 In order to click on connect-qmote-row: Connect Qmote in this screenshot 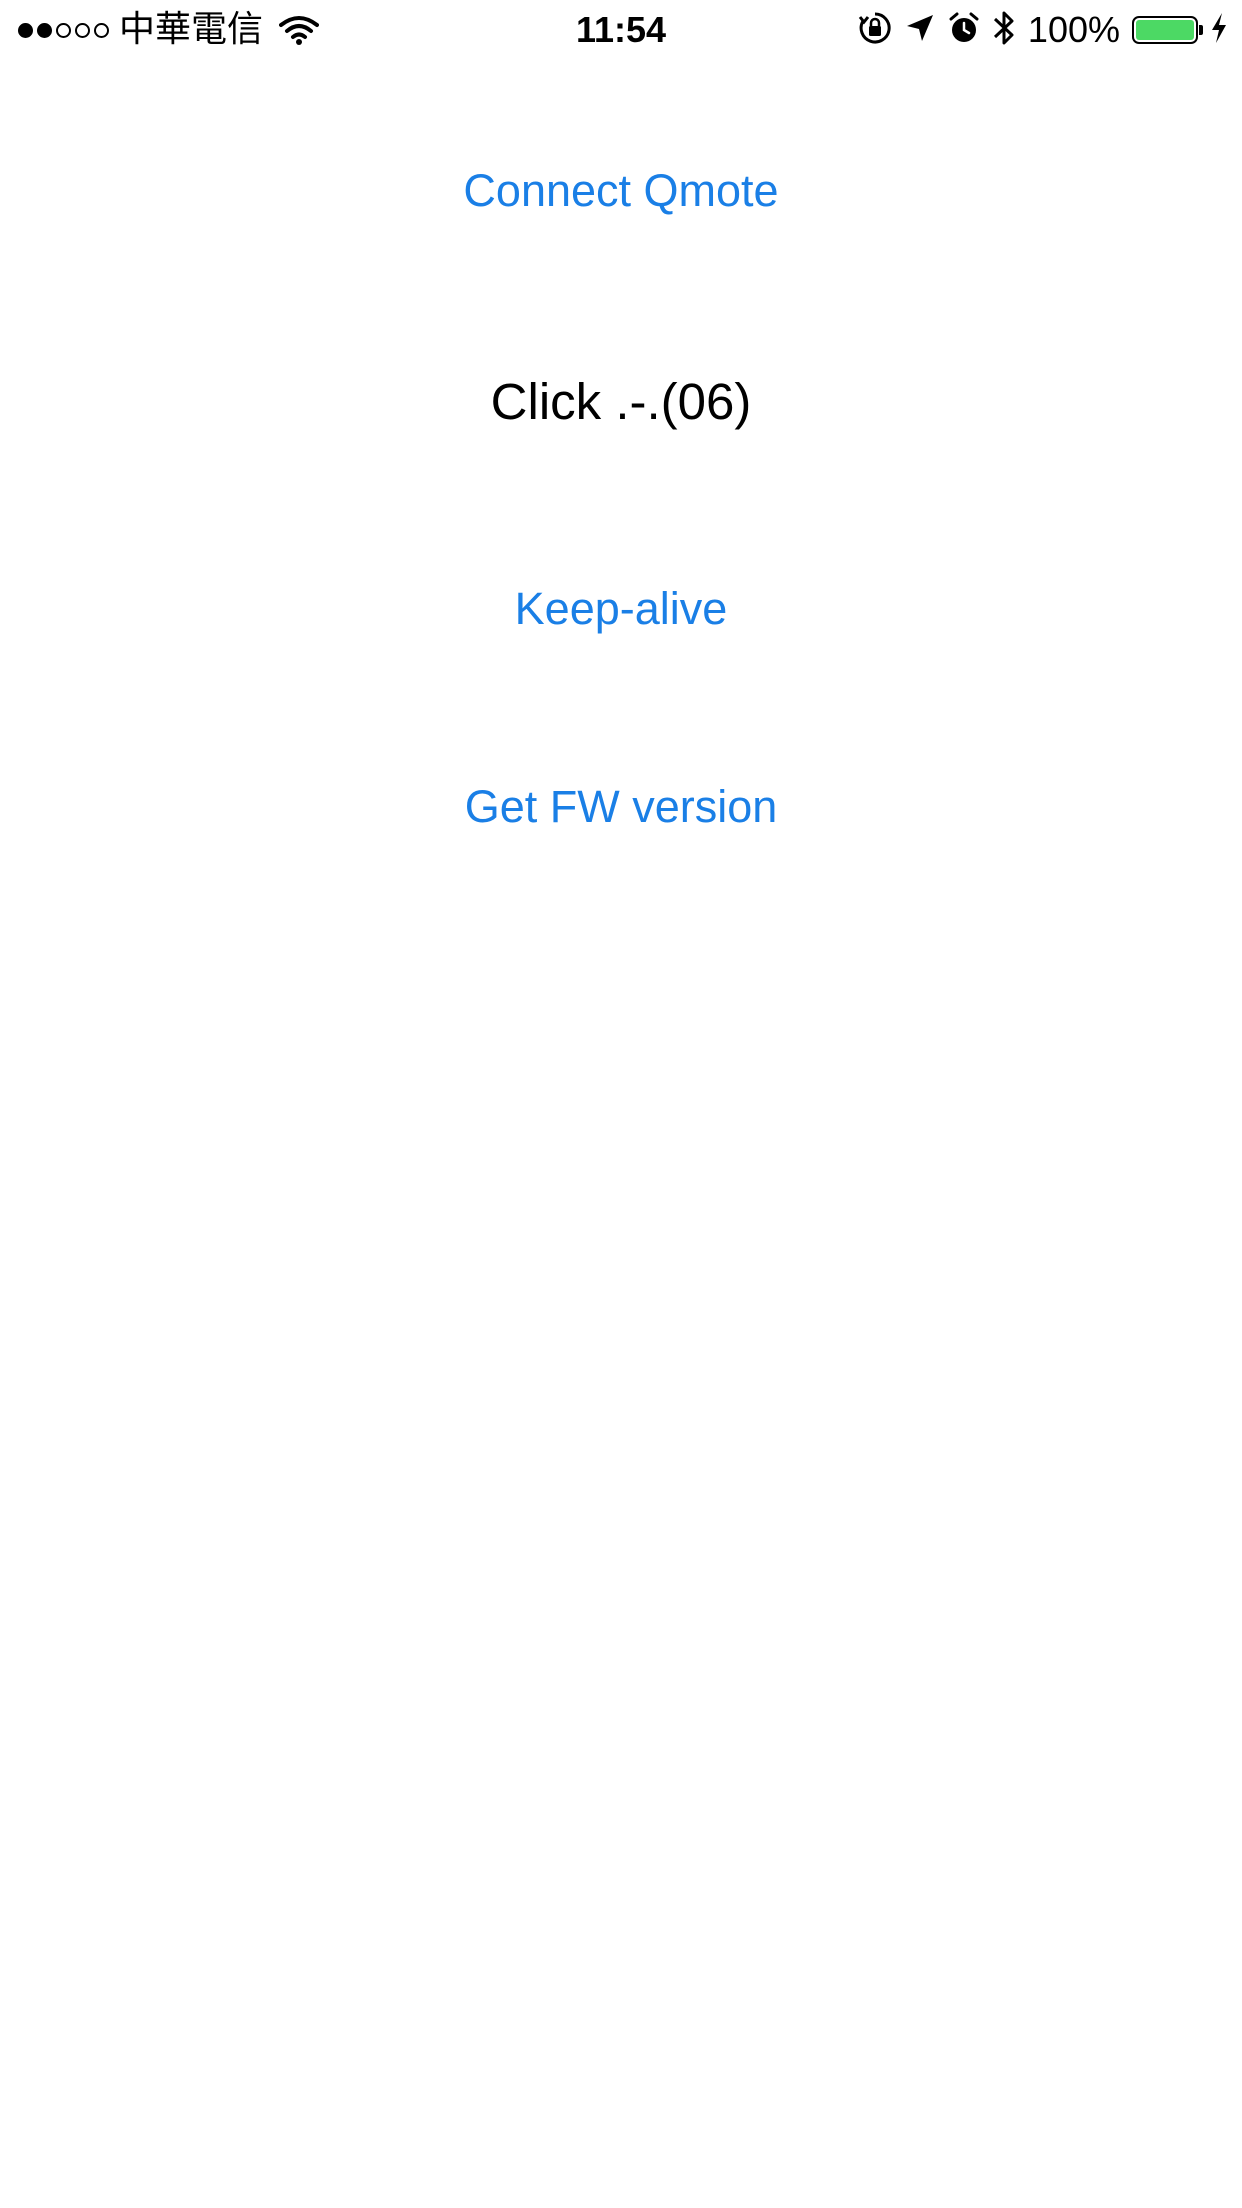, I will do `click(621, 191)`.